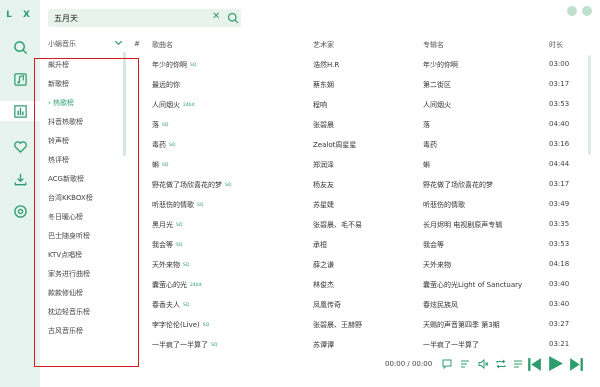  Describe the element at coordinates (451, 345) in the screenshot. I see `song-album: 一半疯了一半算了` at that location.